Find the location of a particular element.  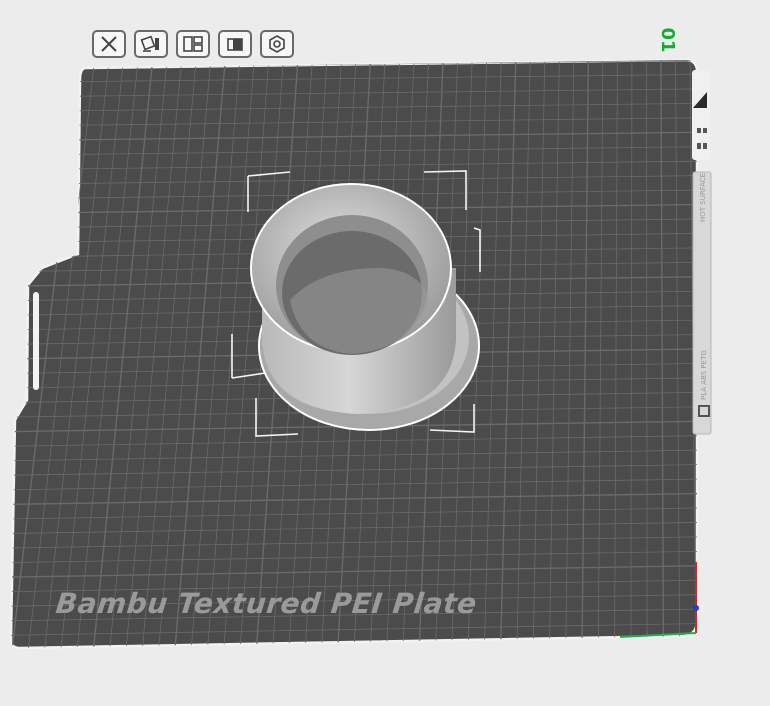

delete-plate-button is located at coordinates (109, 44).